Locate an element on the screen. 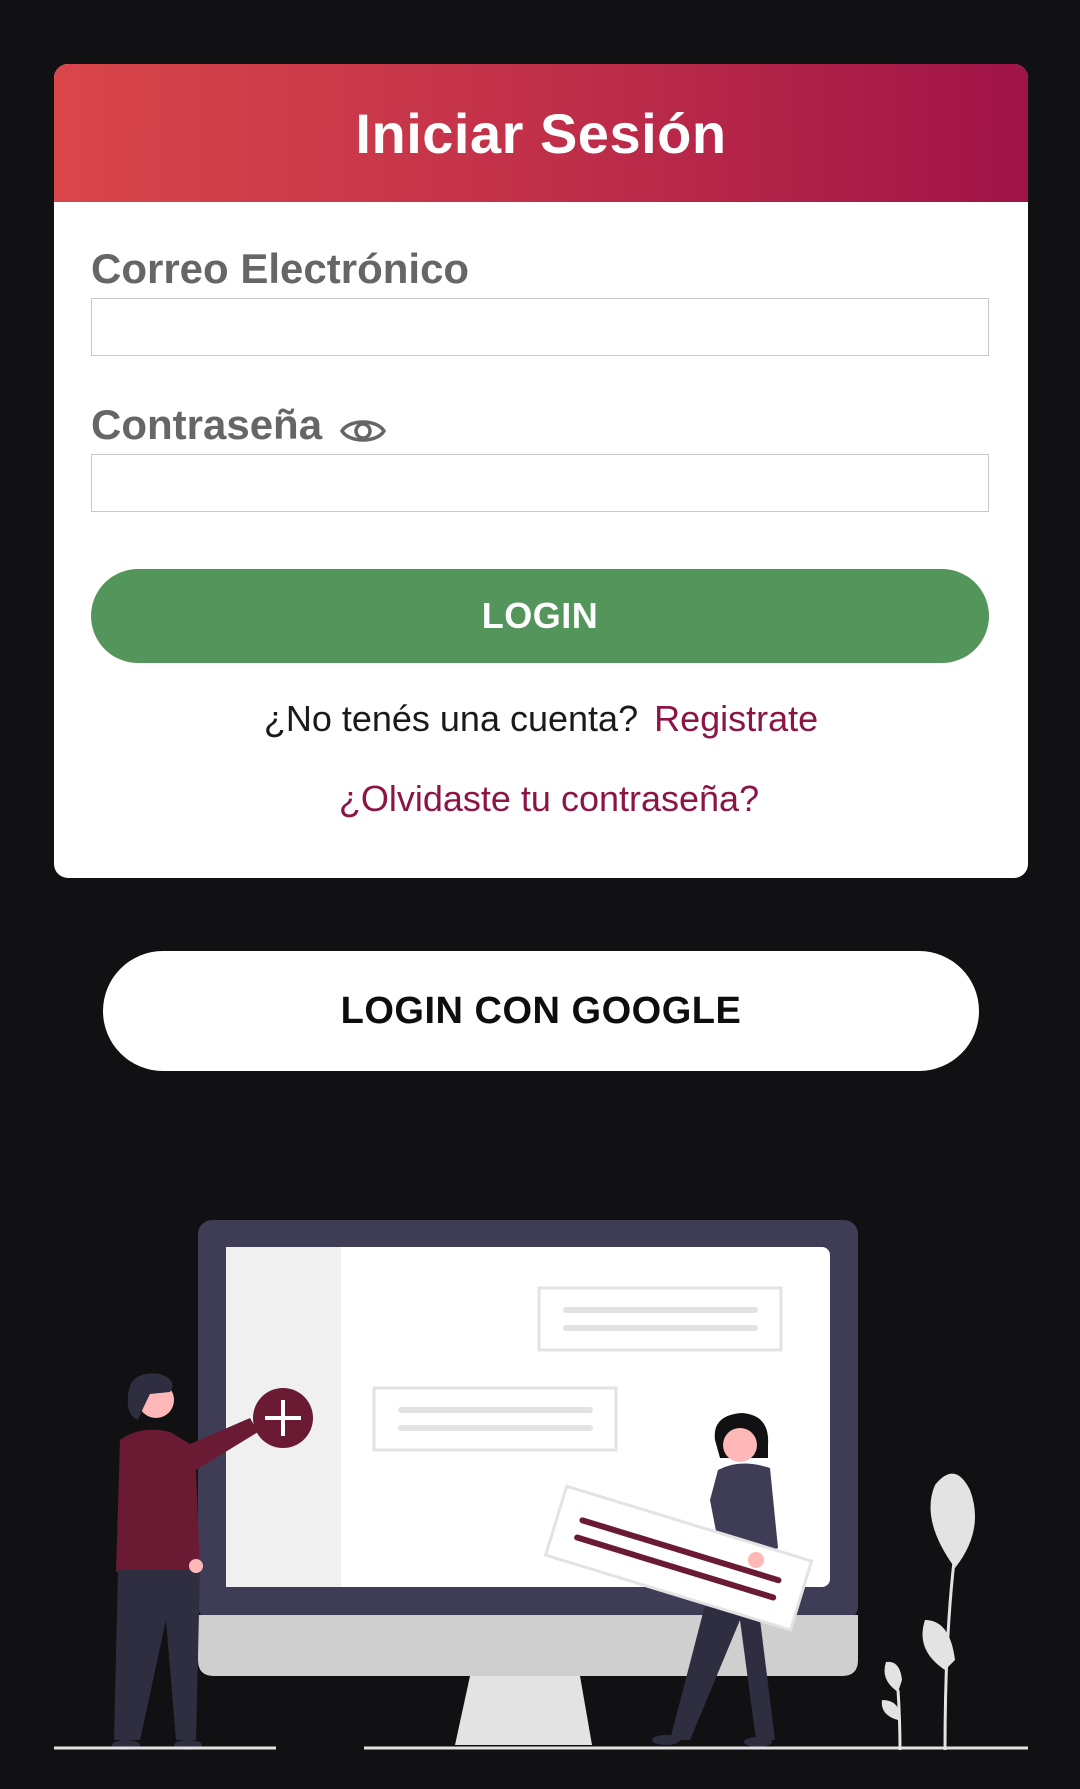 Image resolution: width=1080 pixels, height=1789 pixels. login-button: LOGIN is located at coordinates (540, 616).